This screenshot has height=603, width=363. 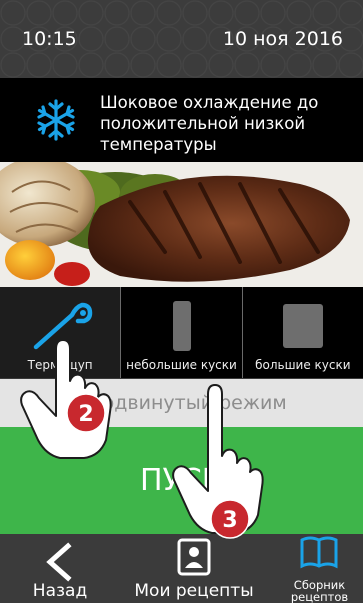 What do you see at coordinates (56, 120) in the screenshot?
I see `snowflake-icon` at bounding box center [56, 120].